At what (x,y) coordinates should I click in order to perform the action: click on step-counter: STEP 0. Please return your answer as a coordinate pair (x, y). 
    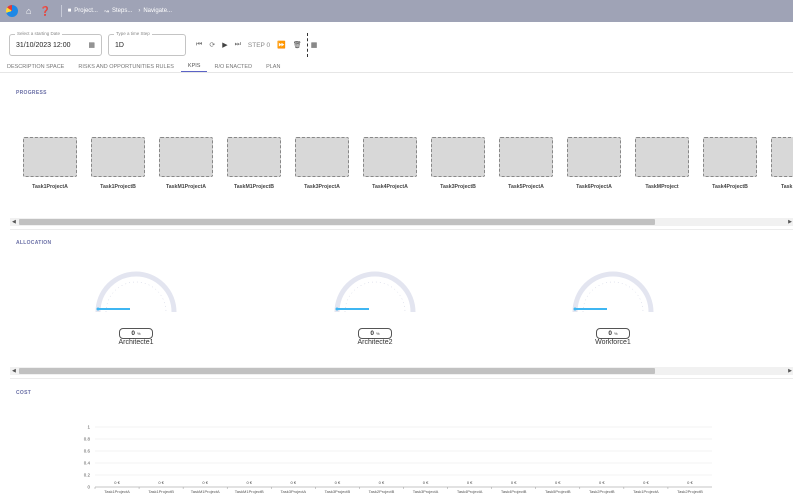
    Looking at the image, I should click on (259, 45).